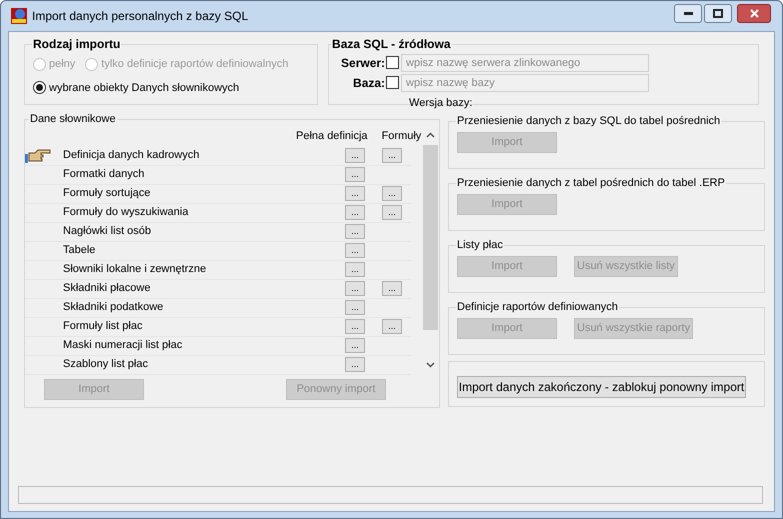  What do you see at coordinates (430, 365) in the screenshot?
I see `scroll-down-icon` at bounding box center [430, 365].